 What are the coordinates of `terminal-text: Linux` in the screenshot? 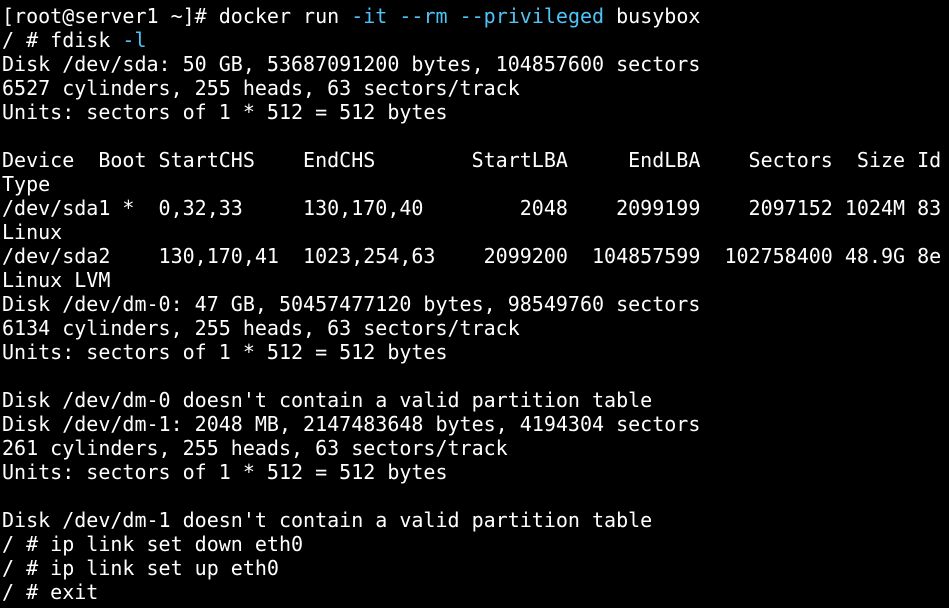 It's located at (32, 232).